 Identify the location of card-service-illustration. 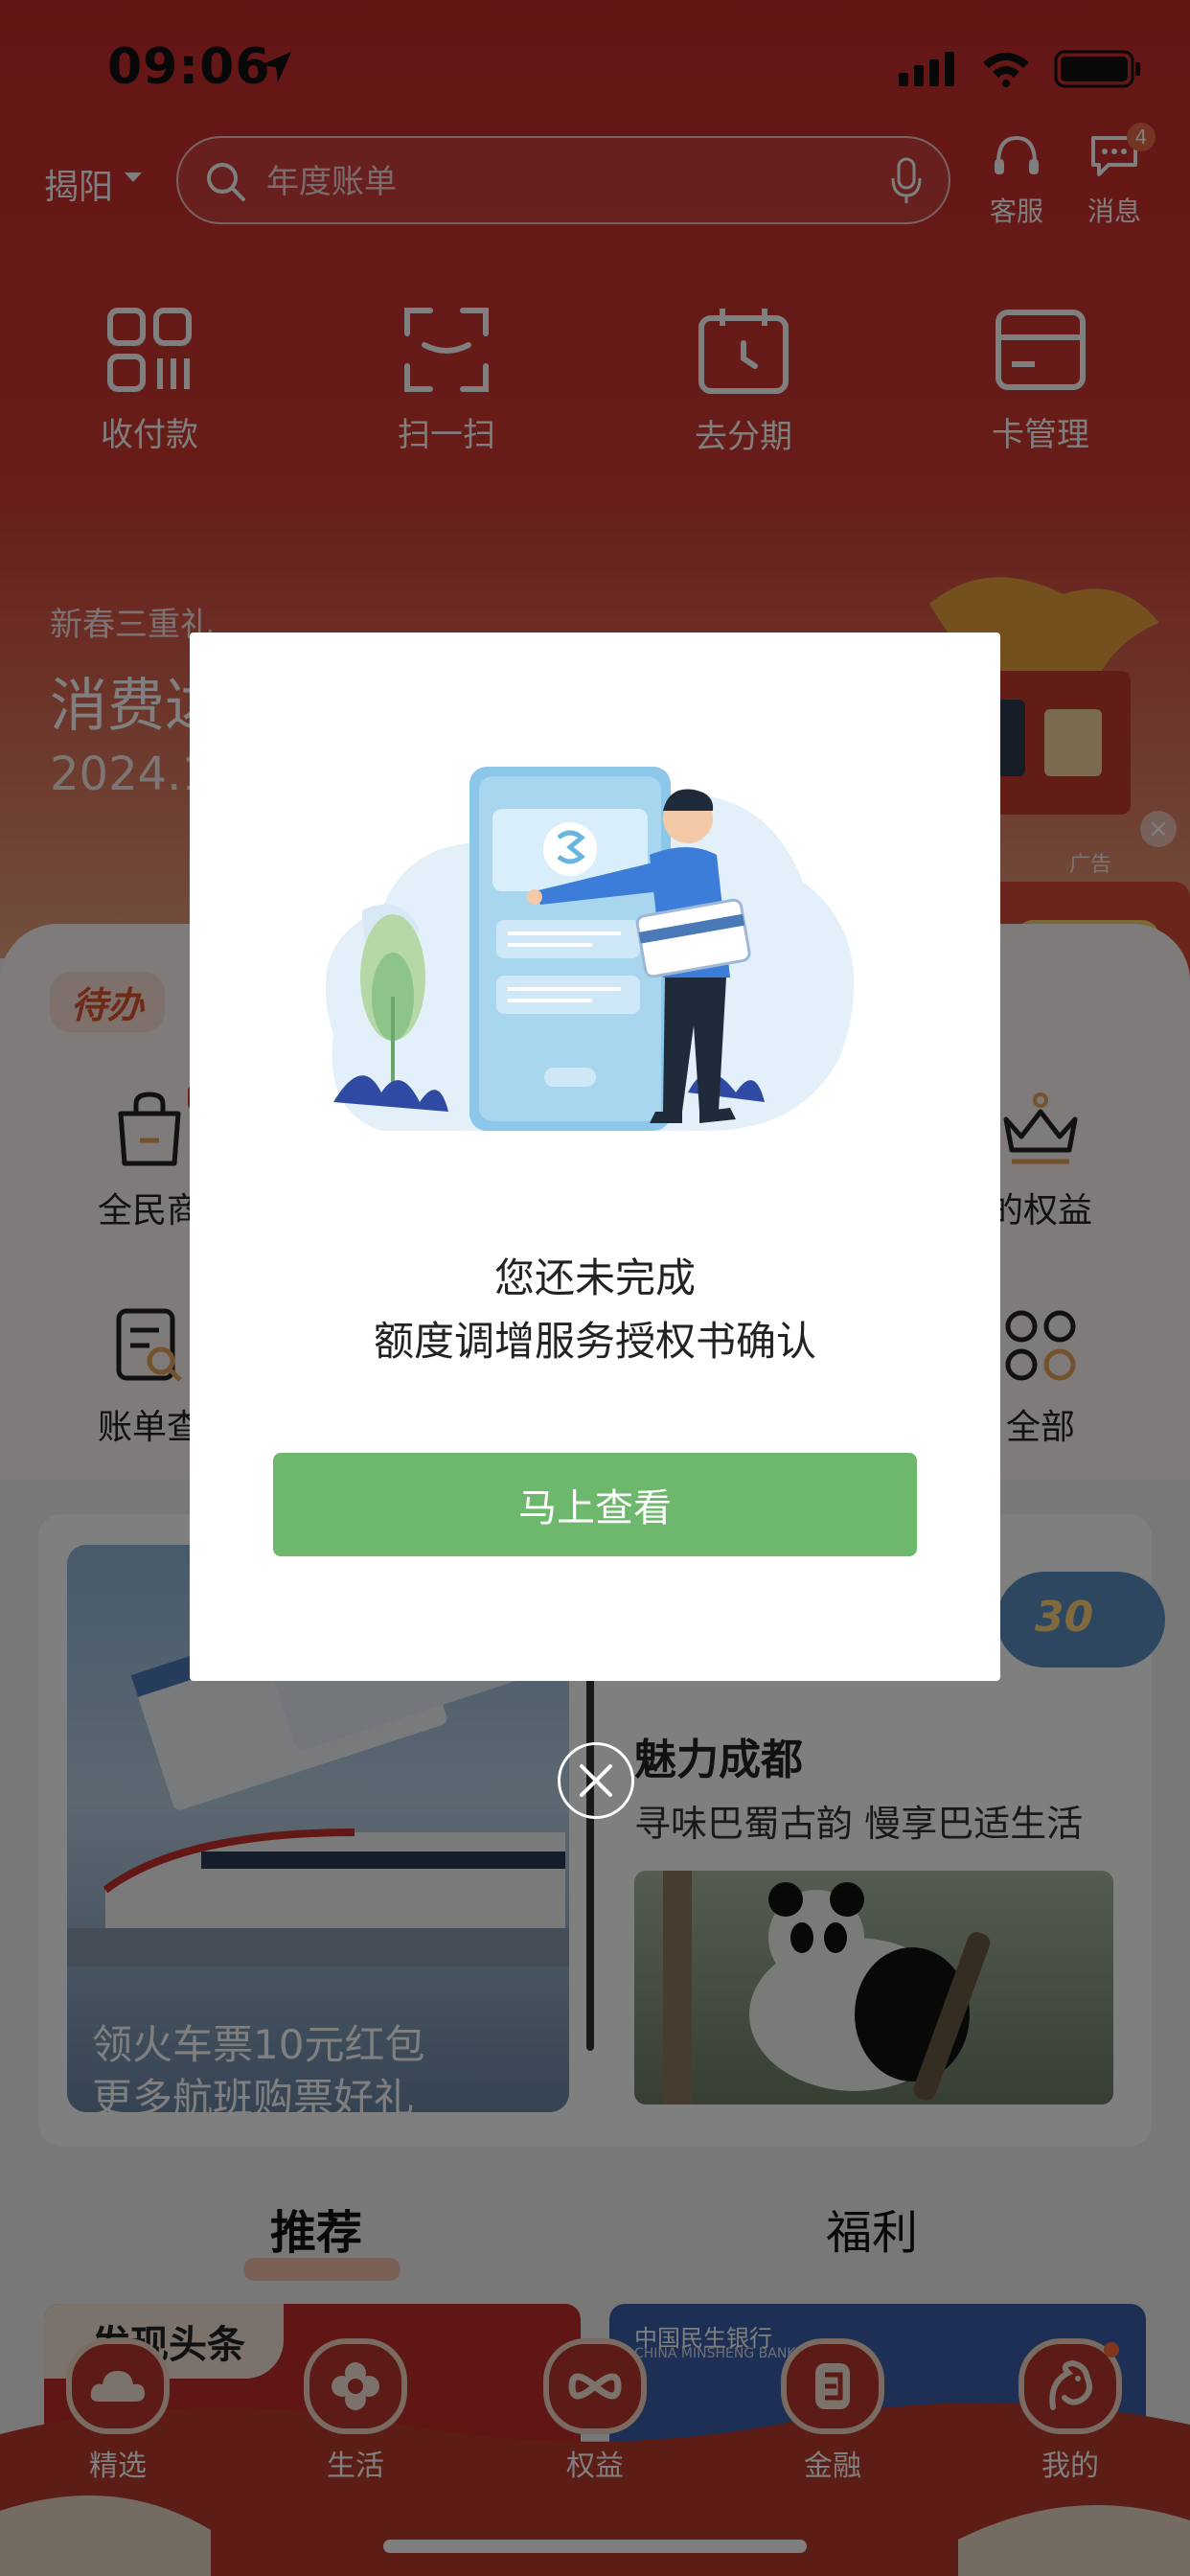
(590, 949).